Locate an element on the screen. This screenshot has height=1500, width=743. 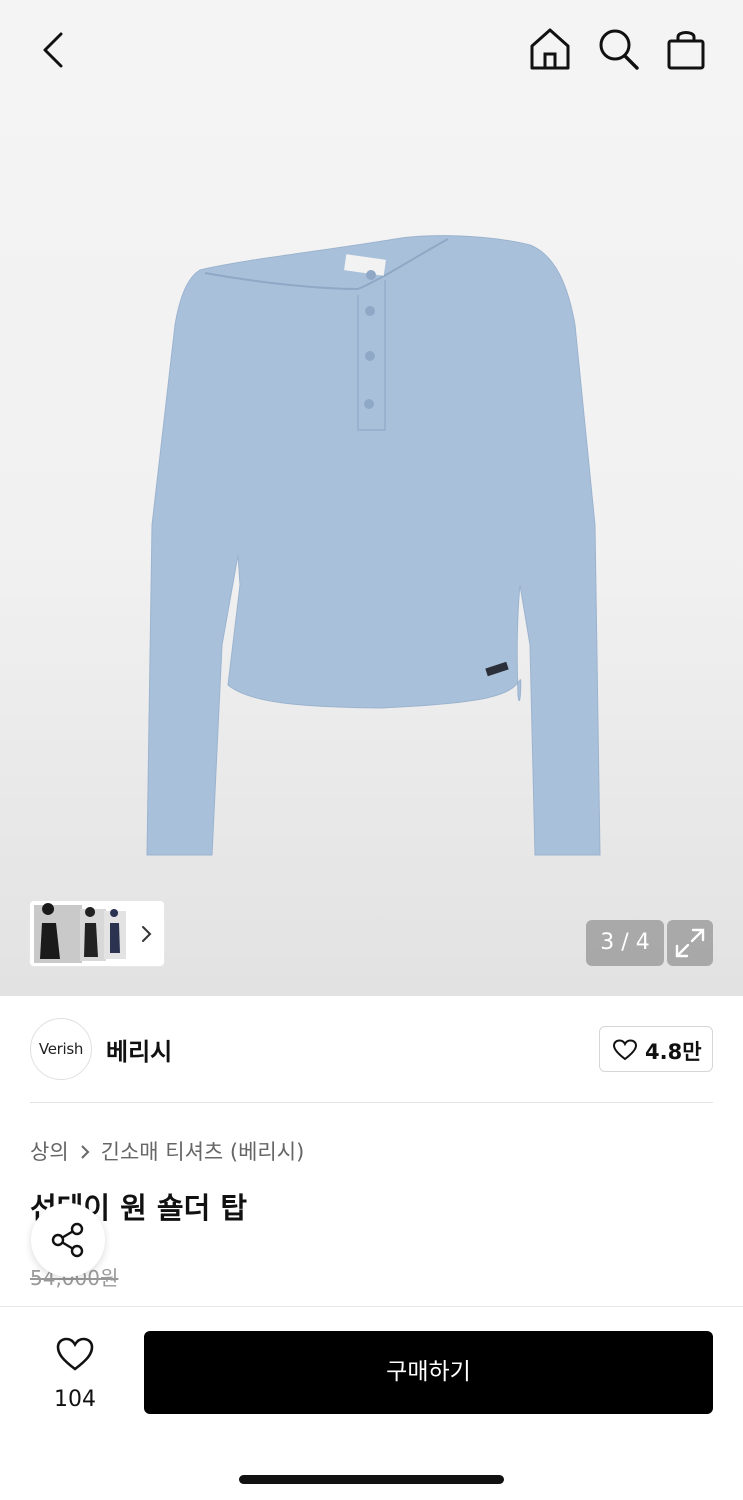
search-button is located at coordinates (618, 49).